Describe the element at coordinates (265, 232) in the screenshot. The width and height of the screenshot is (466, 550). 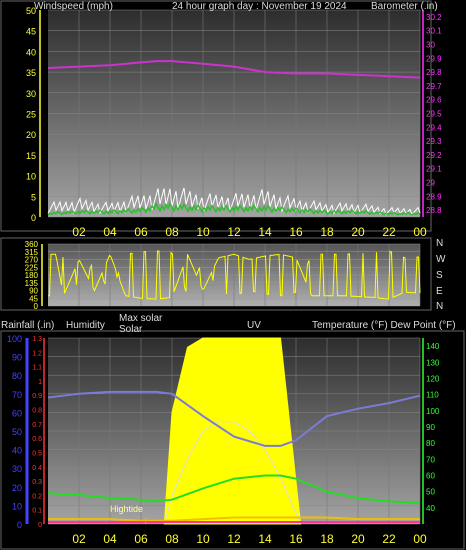
I see `wind-x-tick-label: 14` at that location.